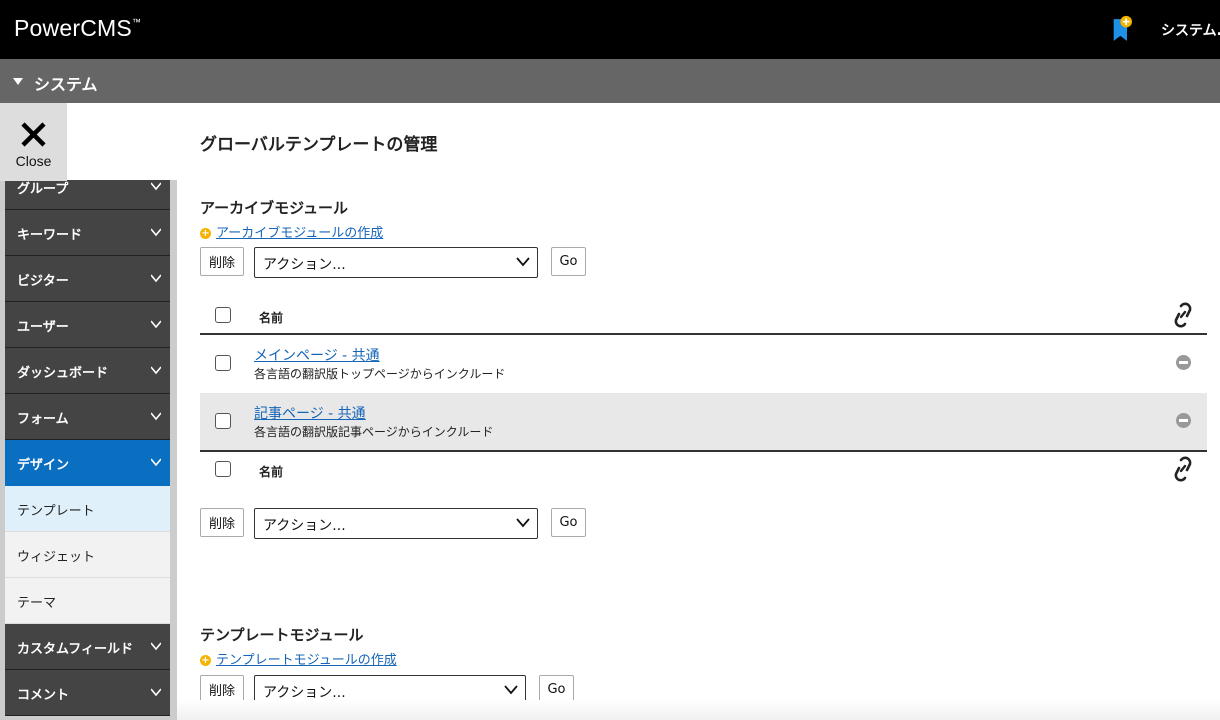 Image resolution: width=1220 pixels, height=720 pixels. Describe the element at coordinates (222, 522) in the screenshot. I see `delete-button-bottom: 削除` at that location.